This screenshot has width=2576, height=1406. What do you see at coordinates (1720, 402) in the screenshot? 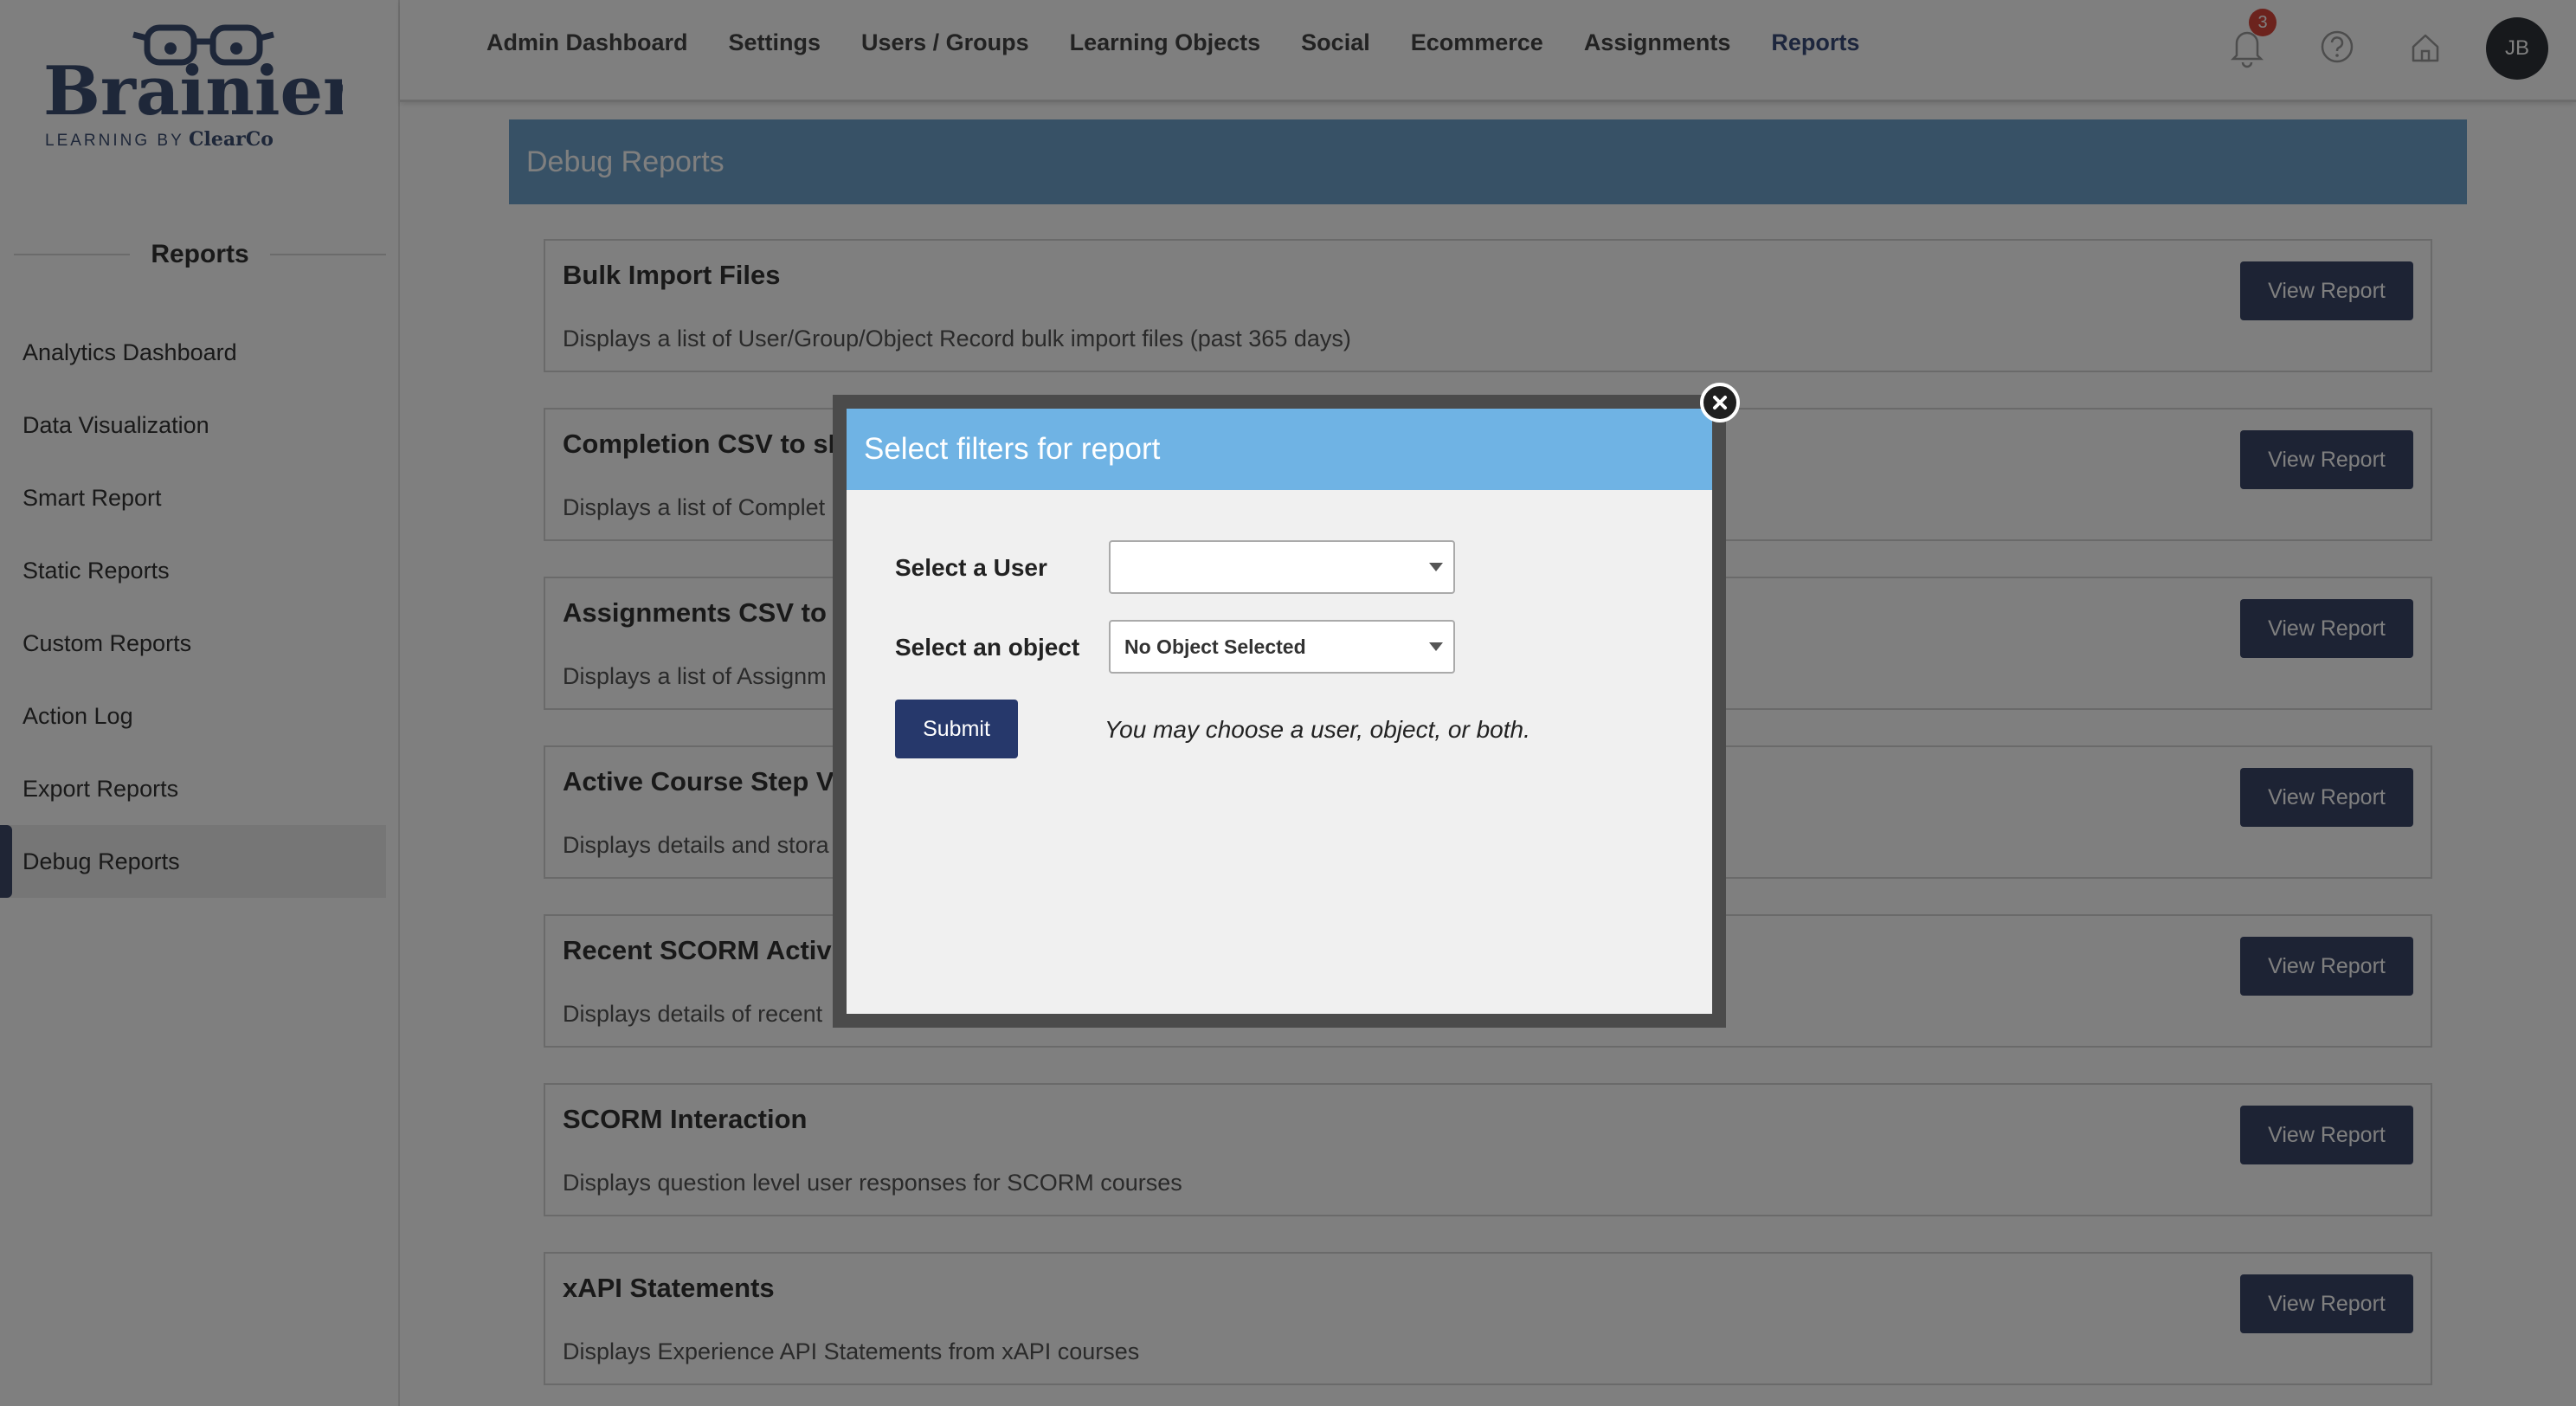
I see `close-icon` at bounding box center [1720, 402].